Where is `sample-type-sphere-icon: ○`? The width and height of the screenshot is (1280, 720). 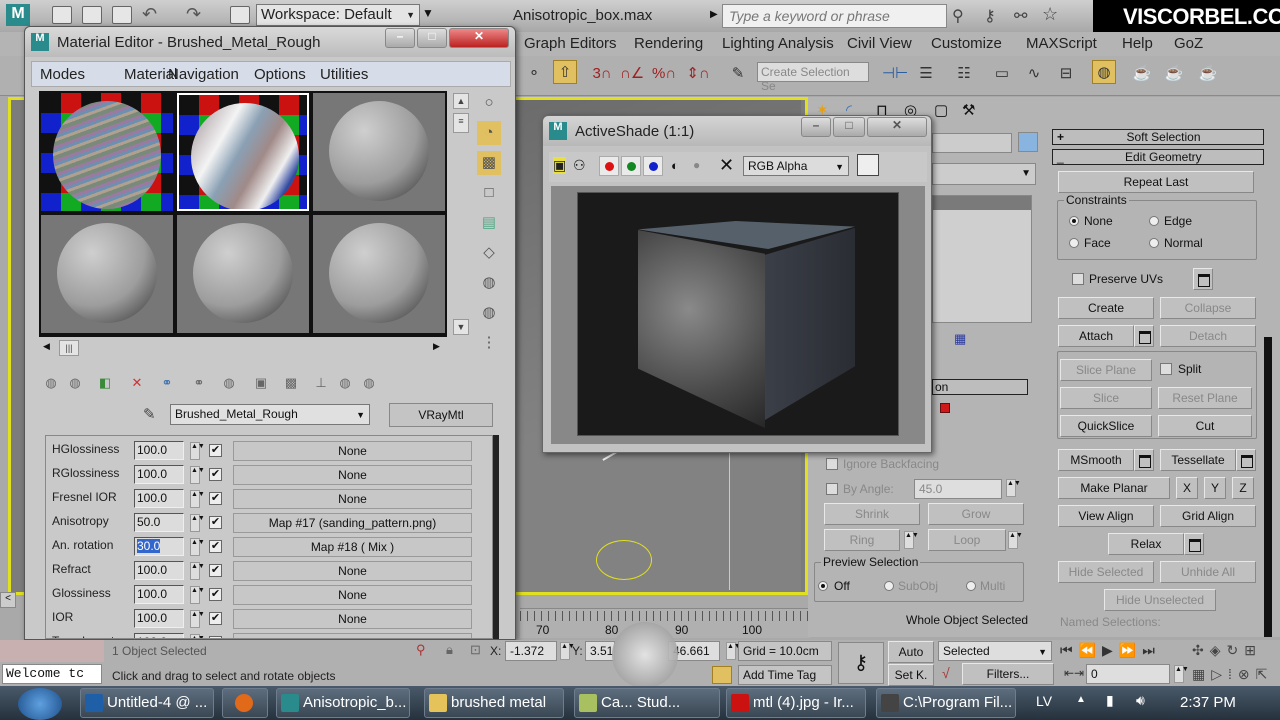
sample-type-sphere-icon: ○ is located at coordinates (489, 103).